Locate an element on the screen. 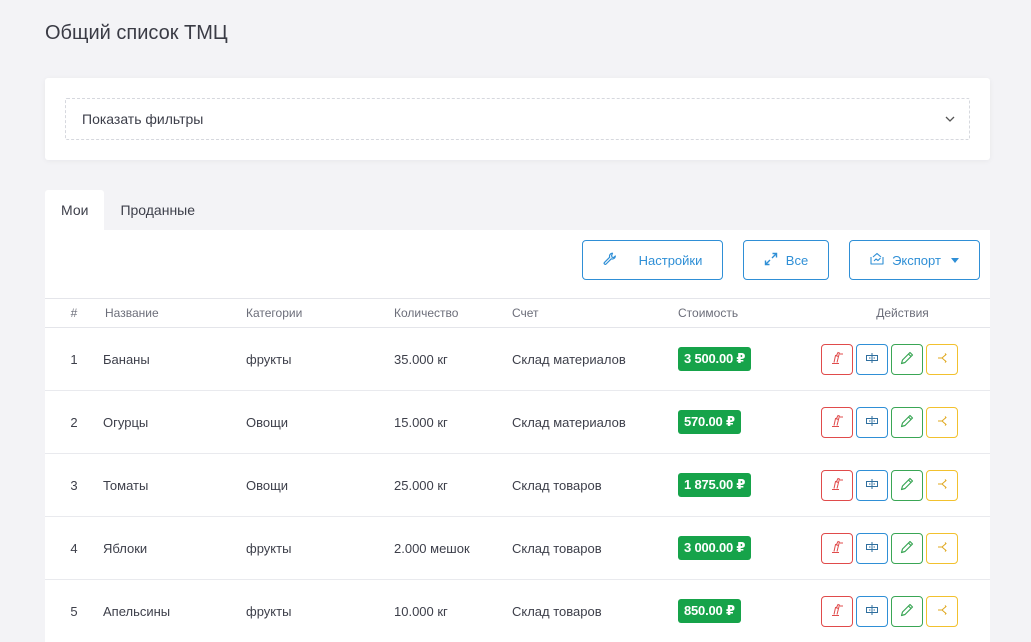 This screenshot has width=1031, height=642. show-filters-toggle: Показать фильтры is located at coordinates (517, 119).